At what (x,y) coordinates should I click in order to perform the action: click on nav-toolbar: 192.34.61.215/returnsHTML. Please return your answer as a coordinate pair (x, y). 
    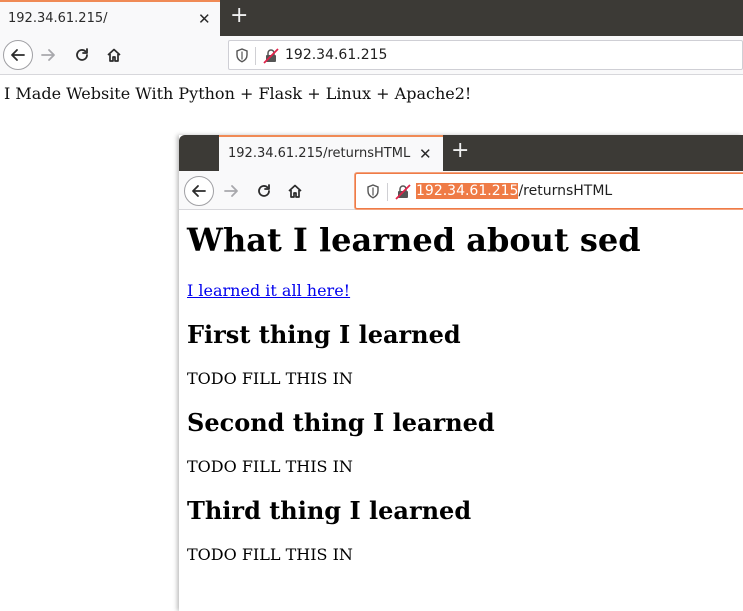
    Looking at the image, I should click on (461, 190).